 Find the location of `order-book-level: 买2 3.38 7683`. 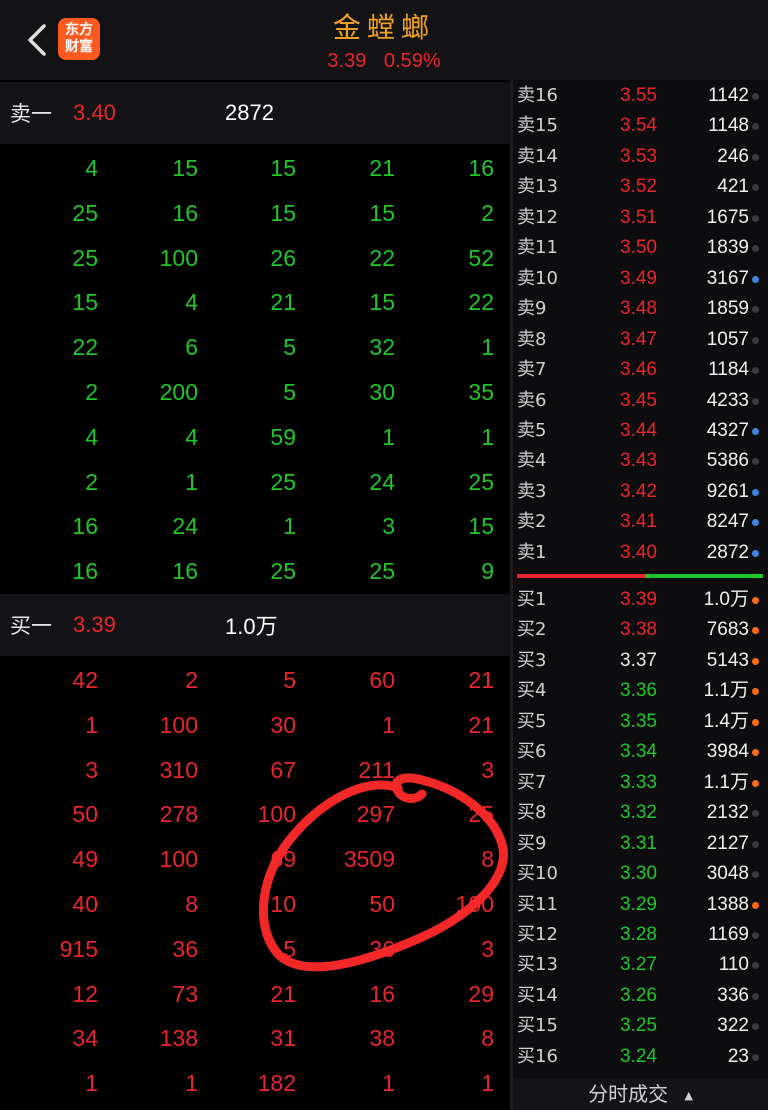

order-book-level: 买2 3.38 7683 is located at coordinates (640, 630).